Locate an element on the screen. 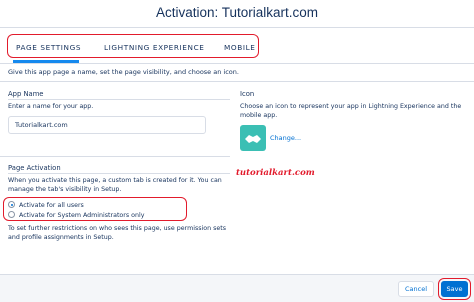  app-name-divider is located at coordinates (119, 99).